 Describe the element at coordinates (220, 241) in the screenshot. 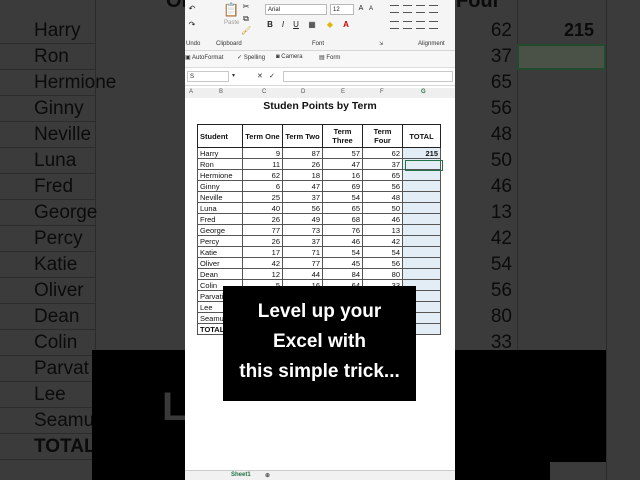

I see `student-name-cell: Percy` at that location.